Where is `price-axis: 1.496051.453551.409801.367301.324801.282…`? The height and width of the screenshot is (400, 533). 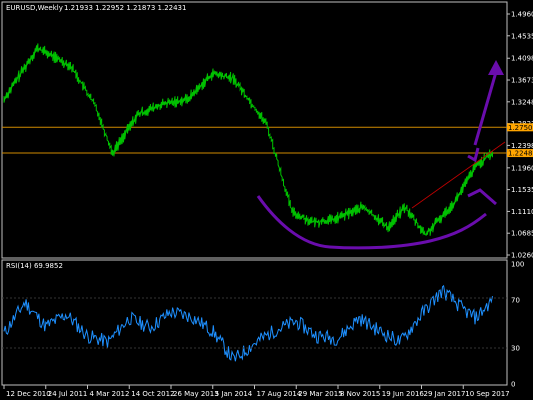
price-axis: 1.496051.453551.409801.367301.324801.282… is located at coordinates (520, 135).